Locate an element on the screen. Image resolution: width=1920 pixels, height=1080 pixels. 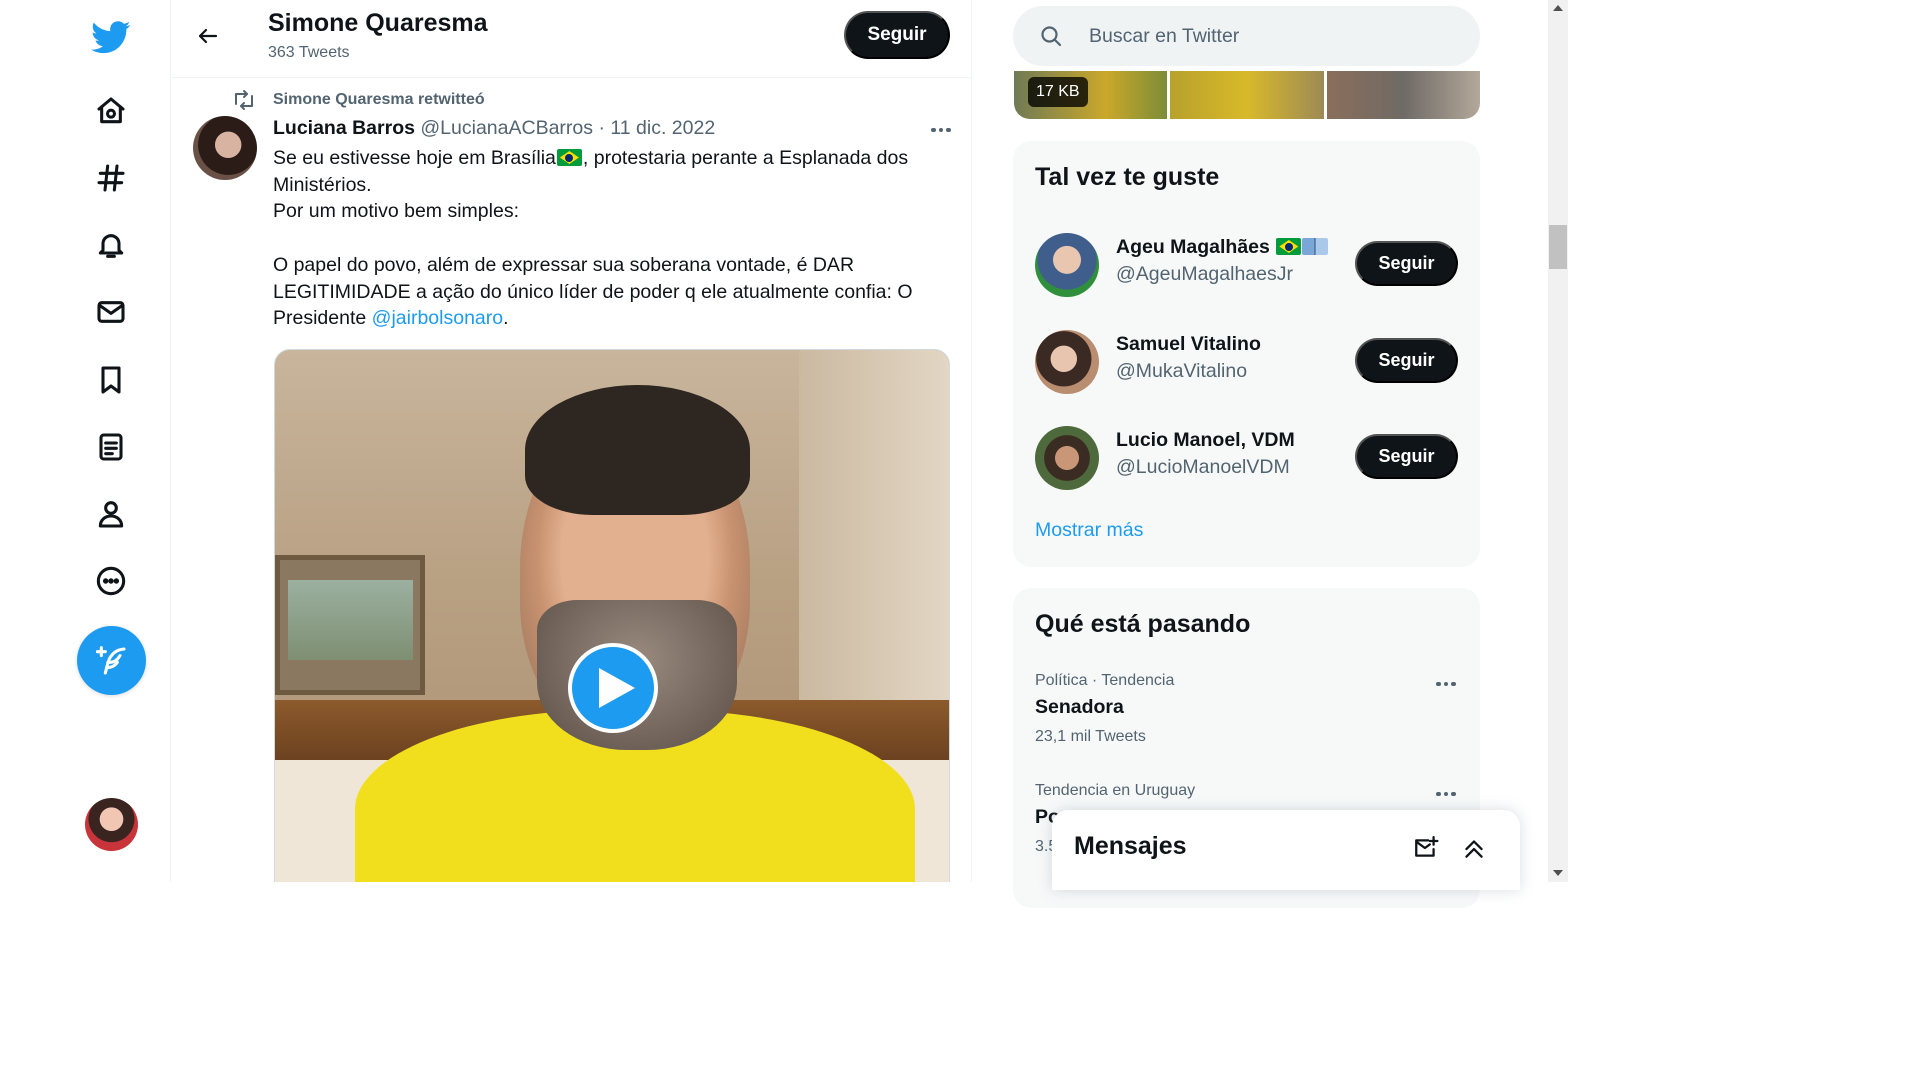
tweet-text-line3-after-mention: . is located at coordinates (506, 318).